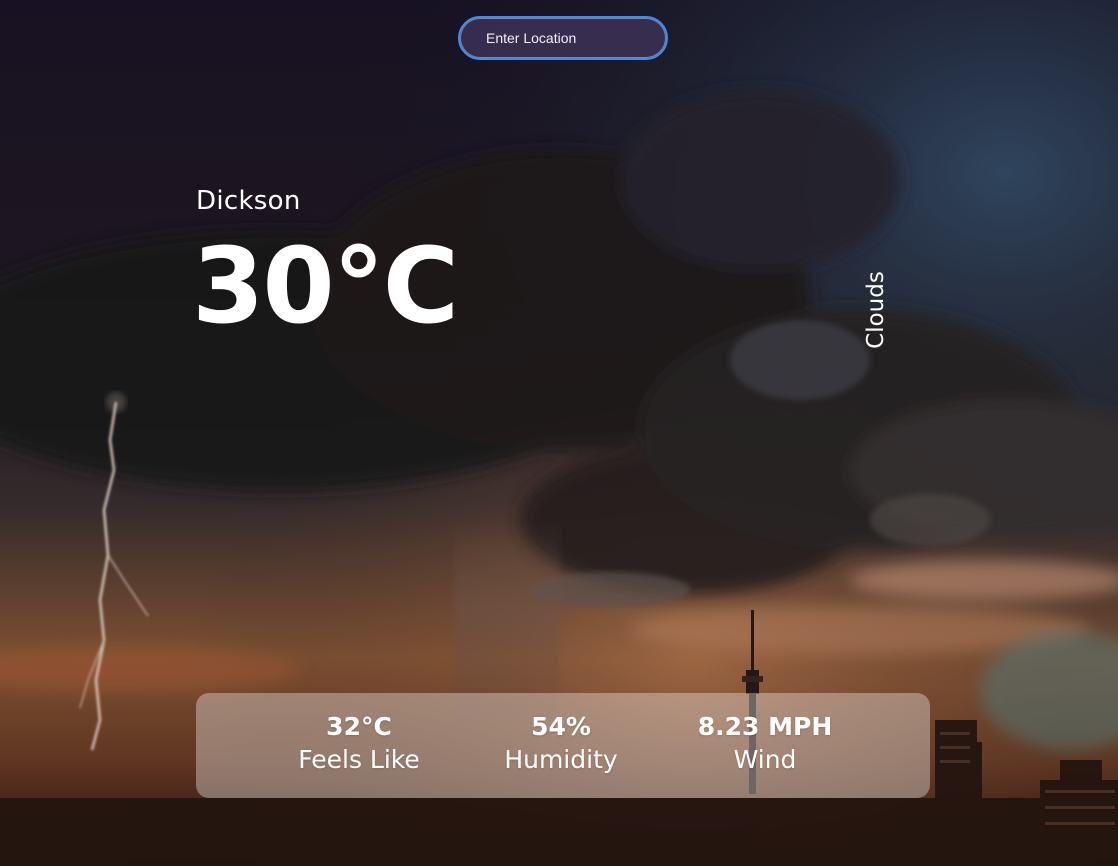 The image size is (1118, 866). What do you see at coordinates (325, 286) in the screenshot?
I see `current-temperature: 30°C` at bounding box center [325, 286].